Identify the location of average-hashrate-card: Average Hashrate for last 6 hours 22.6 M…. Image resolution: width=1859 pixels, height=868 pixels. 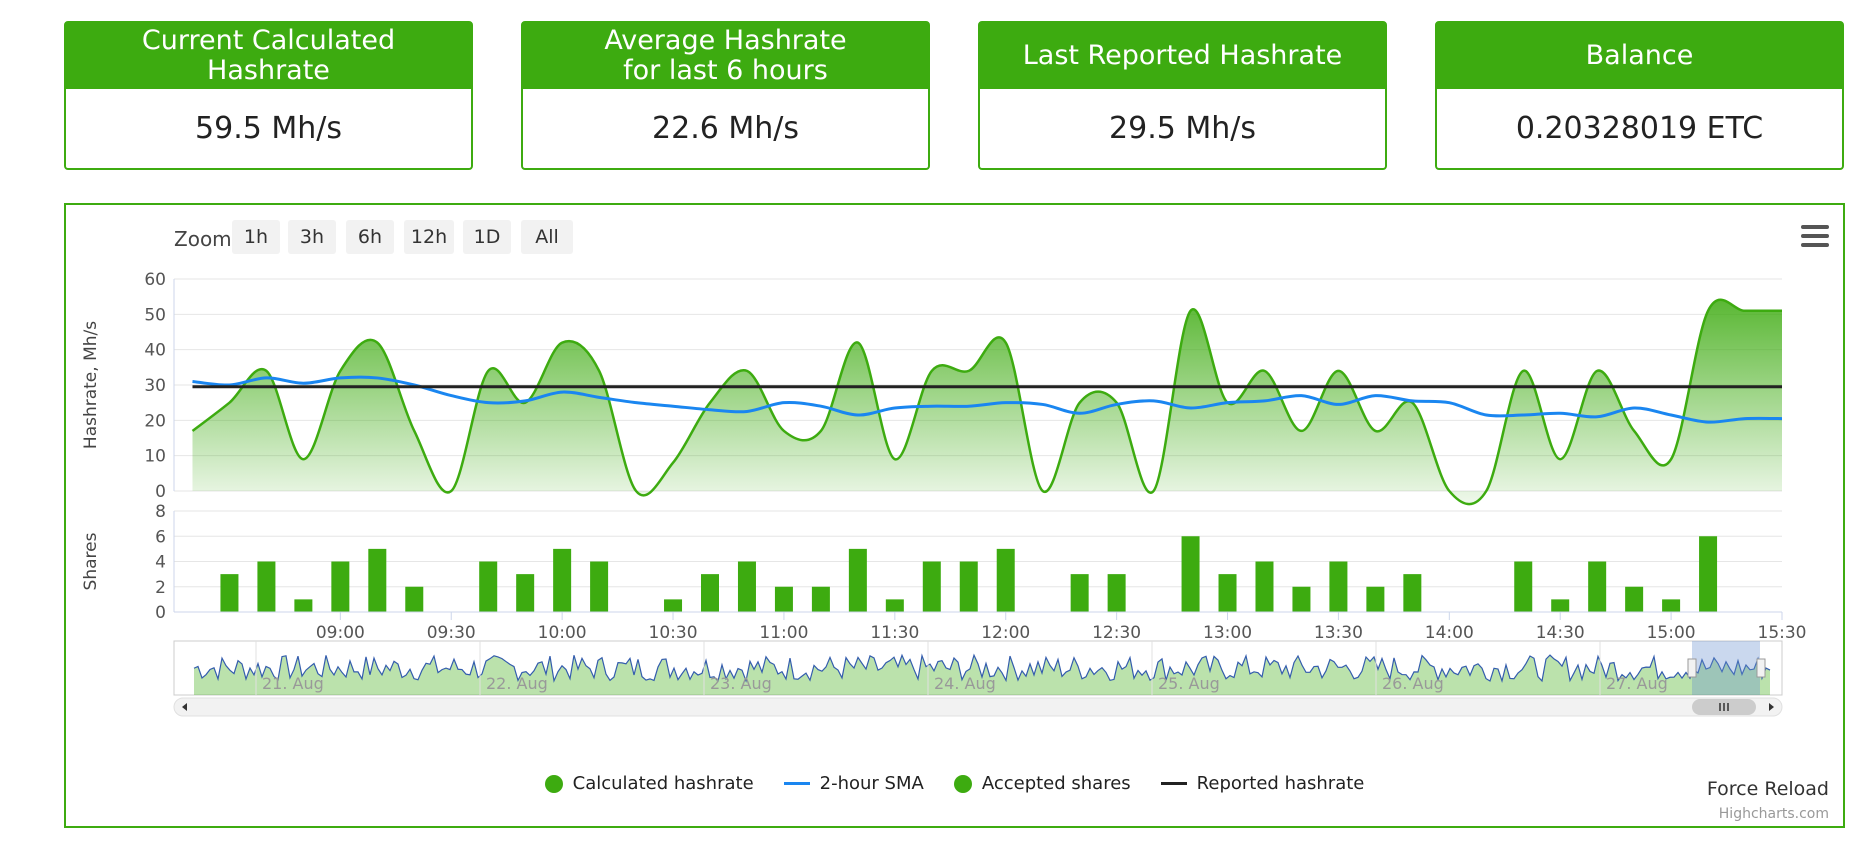
(725, 95).